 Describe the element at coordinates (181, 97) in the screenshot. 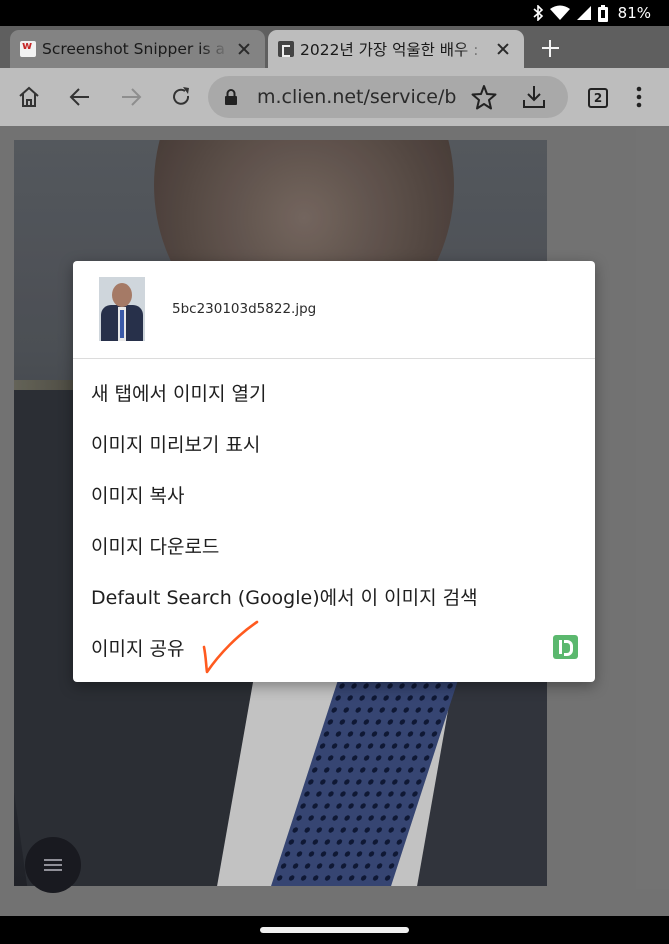

I see `reload-icon` at that location.